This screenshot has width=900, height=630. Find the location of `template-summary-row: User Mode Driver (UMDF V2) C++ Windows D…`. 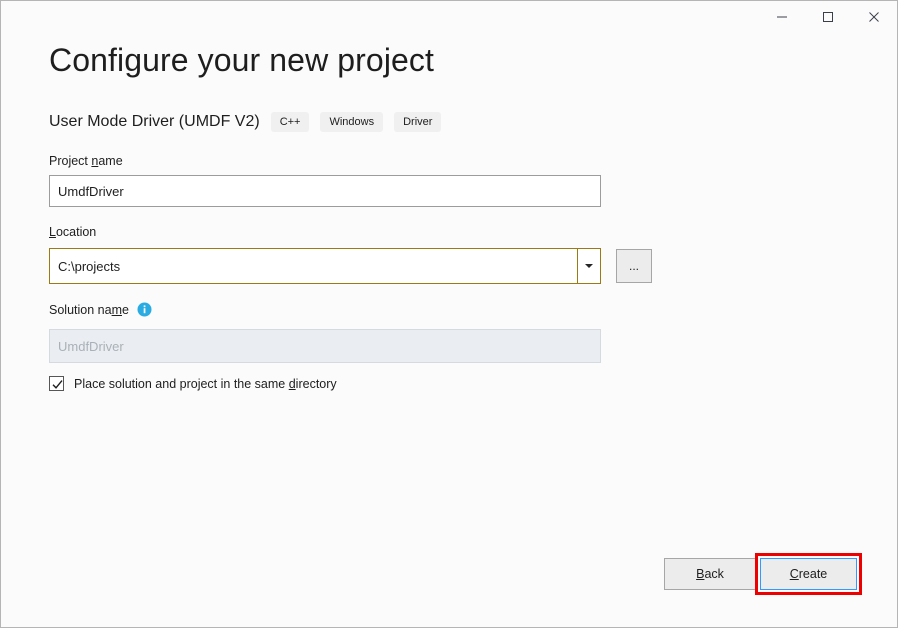

template-summary-row: User Mode Driver (UMDF V2) C++ Windows D… is located at coordinates (245, 122).